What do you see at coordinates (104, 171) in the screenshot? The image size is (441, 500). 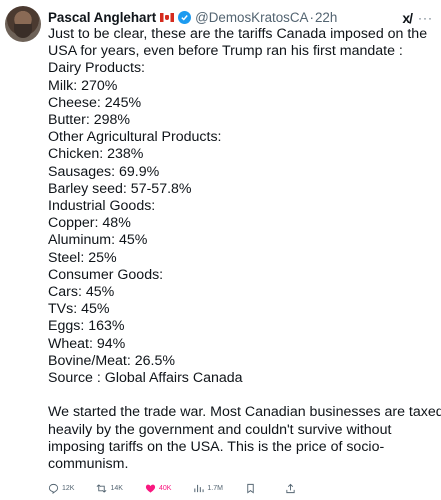 I see `tweet-line: Sausages: 69.9%` at bounding box center [104, 171].